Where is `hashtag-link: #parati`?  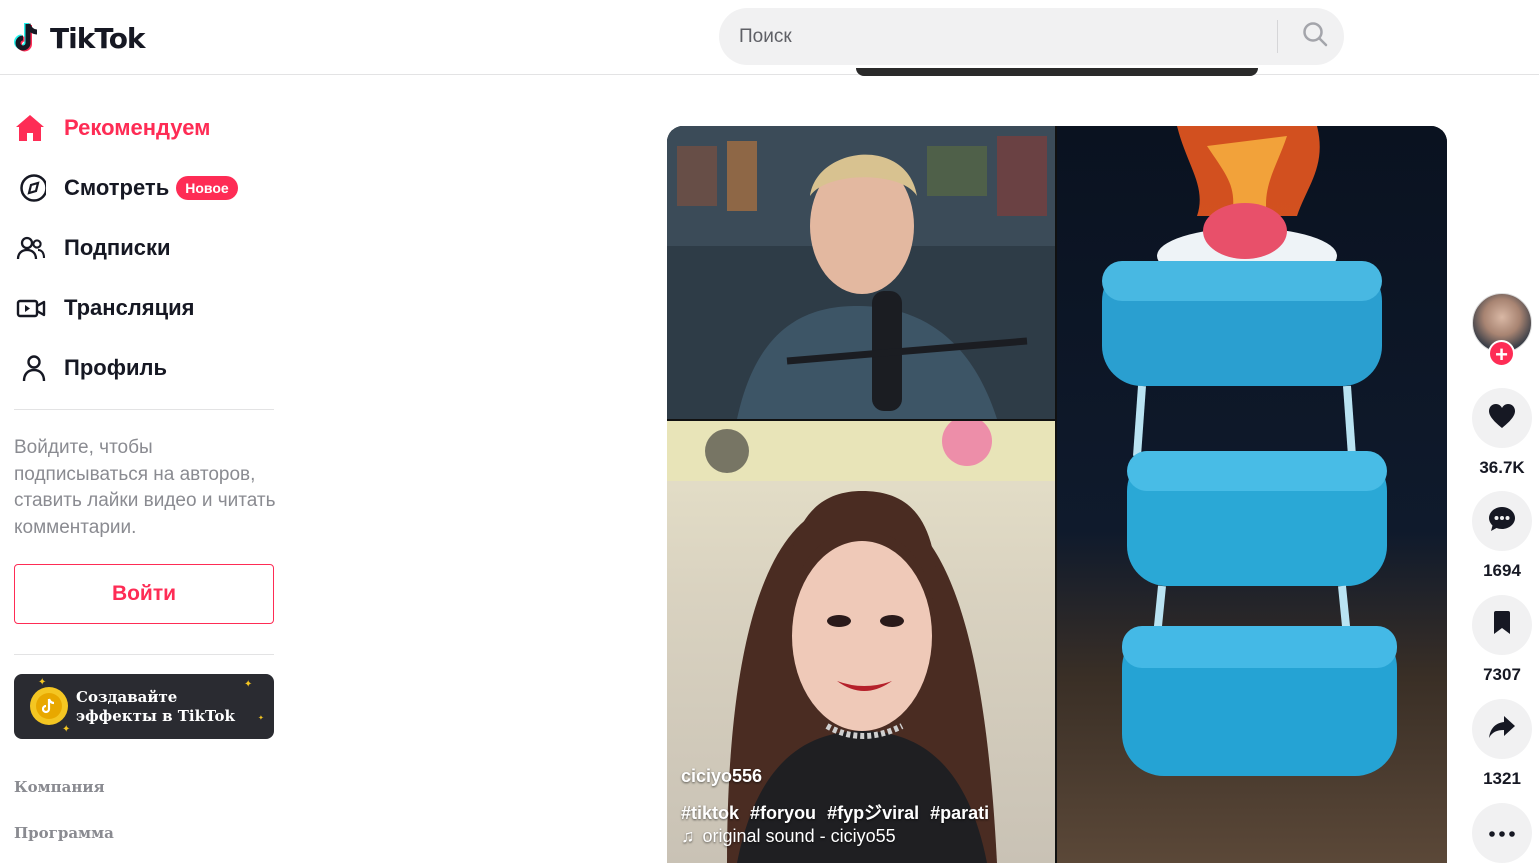 hashtag-link: #parati is located at coordinates (959, 813).